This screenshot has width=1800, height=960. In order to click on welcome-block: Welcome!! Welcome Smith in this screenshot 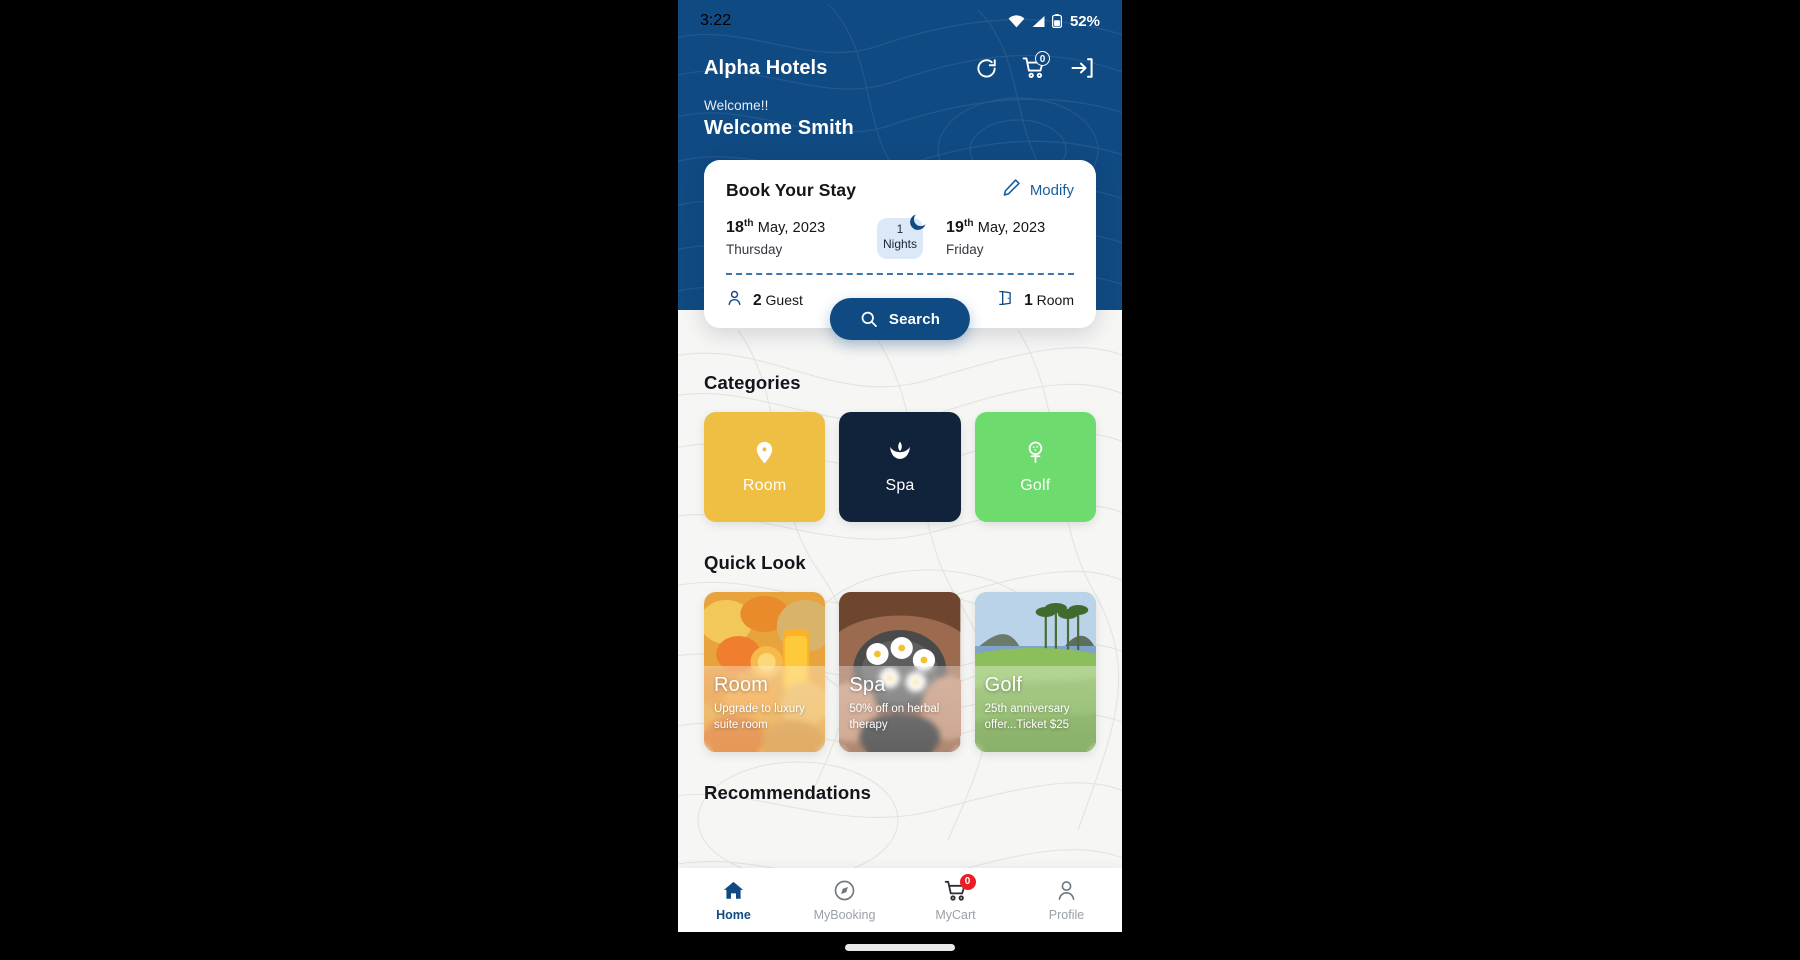, I will do `click(779, 119)`.